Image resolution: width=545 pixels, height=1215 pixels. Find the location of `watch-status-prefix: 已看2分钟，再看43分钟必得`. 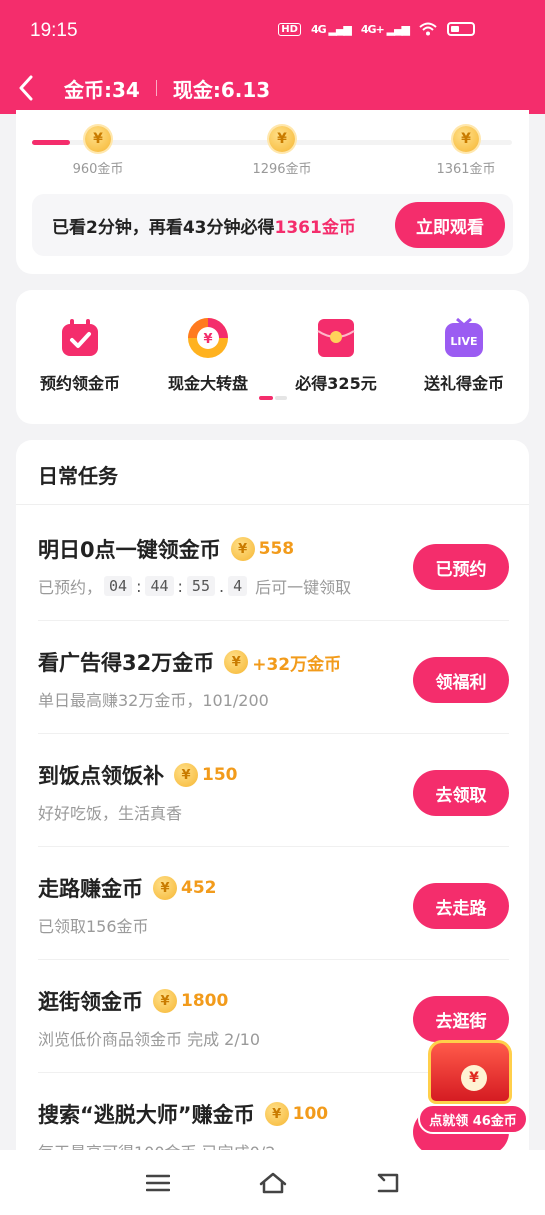

watch-status-prefix: 已看2分钟，再看43分钟必得 is located at coordinates (163, 227).